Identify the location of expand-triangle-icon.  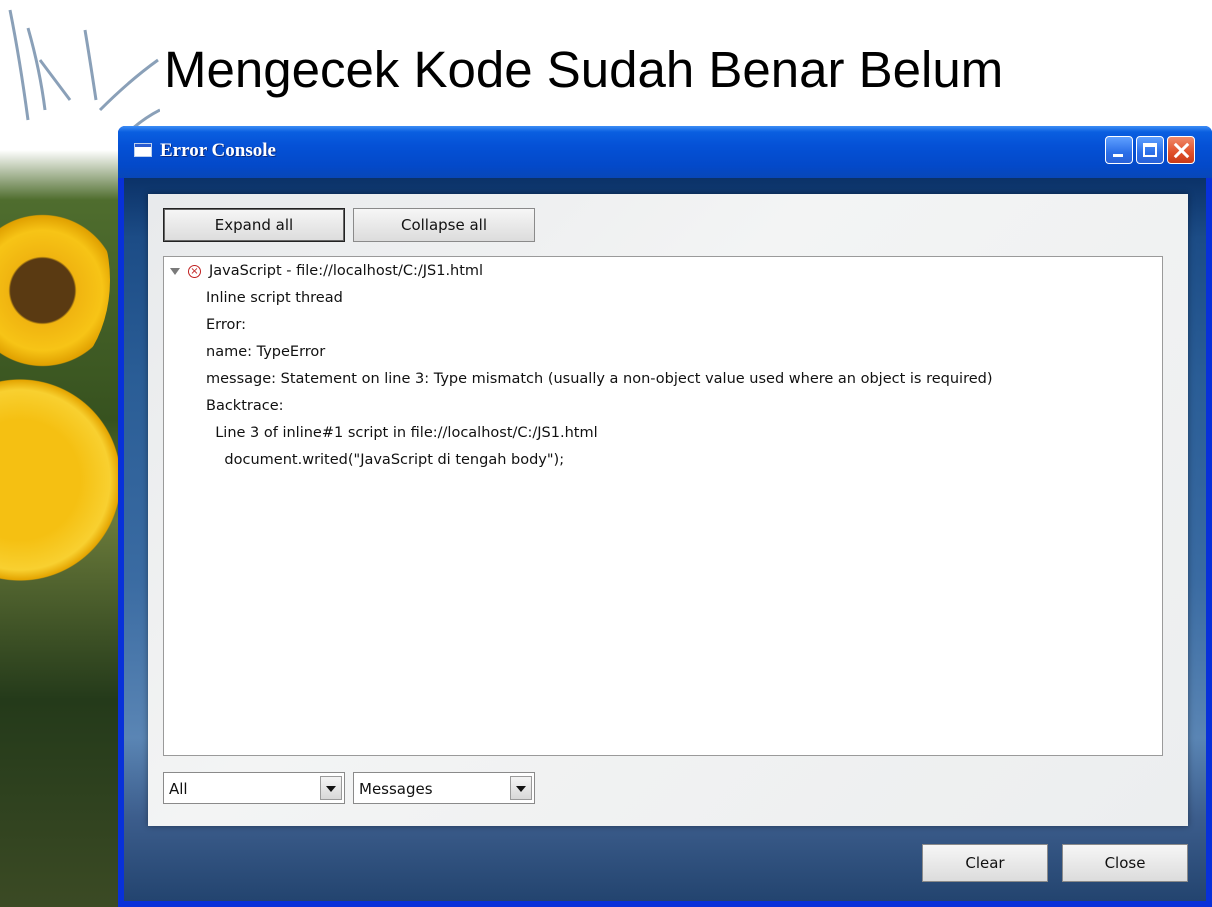
(175, 271).